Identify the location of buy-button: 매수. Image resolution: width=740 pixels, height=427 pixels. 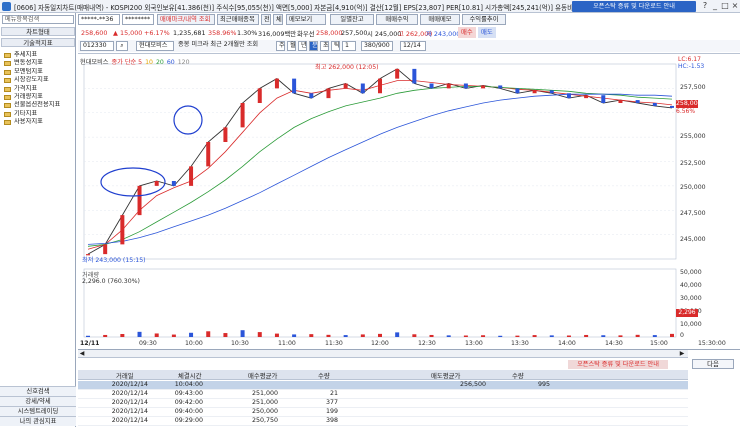
(467, 32).